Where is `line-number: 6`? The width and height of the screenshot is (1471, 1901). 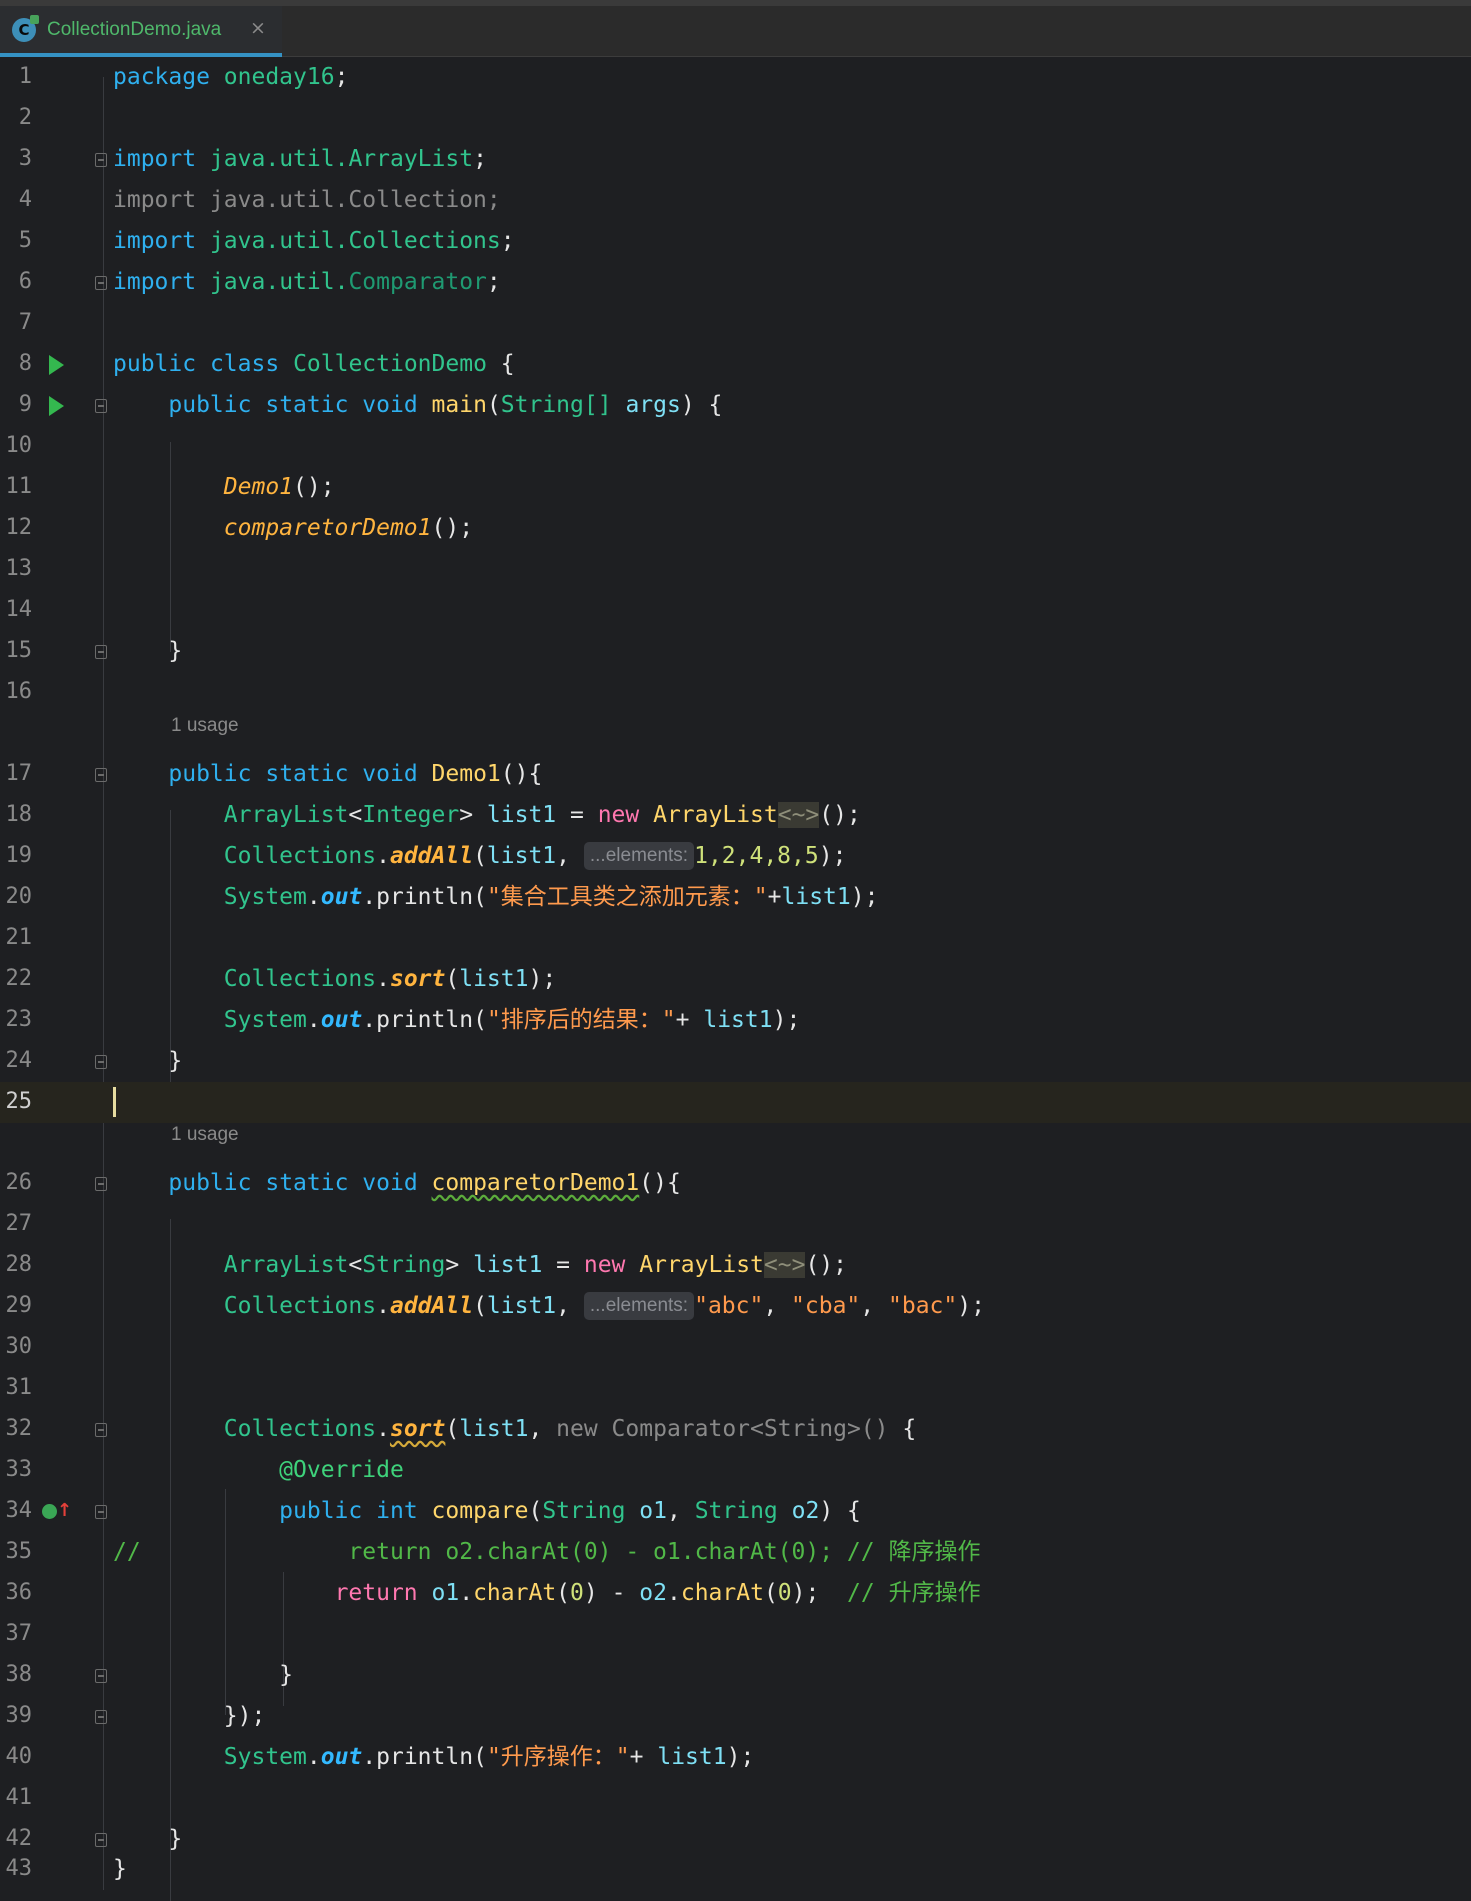
line-number: 6 is located at coordinates (16, 281).